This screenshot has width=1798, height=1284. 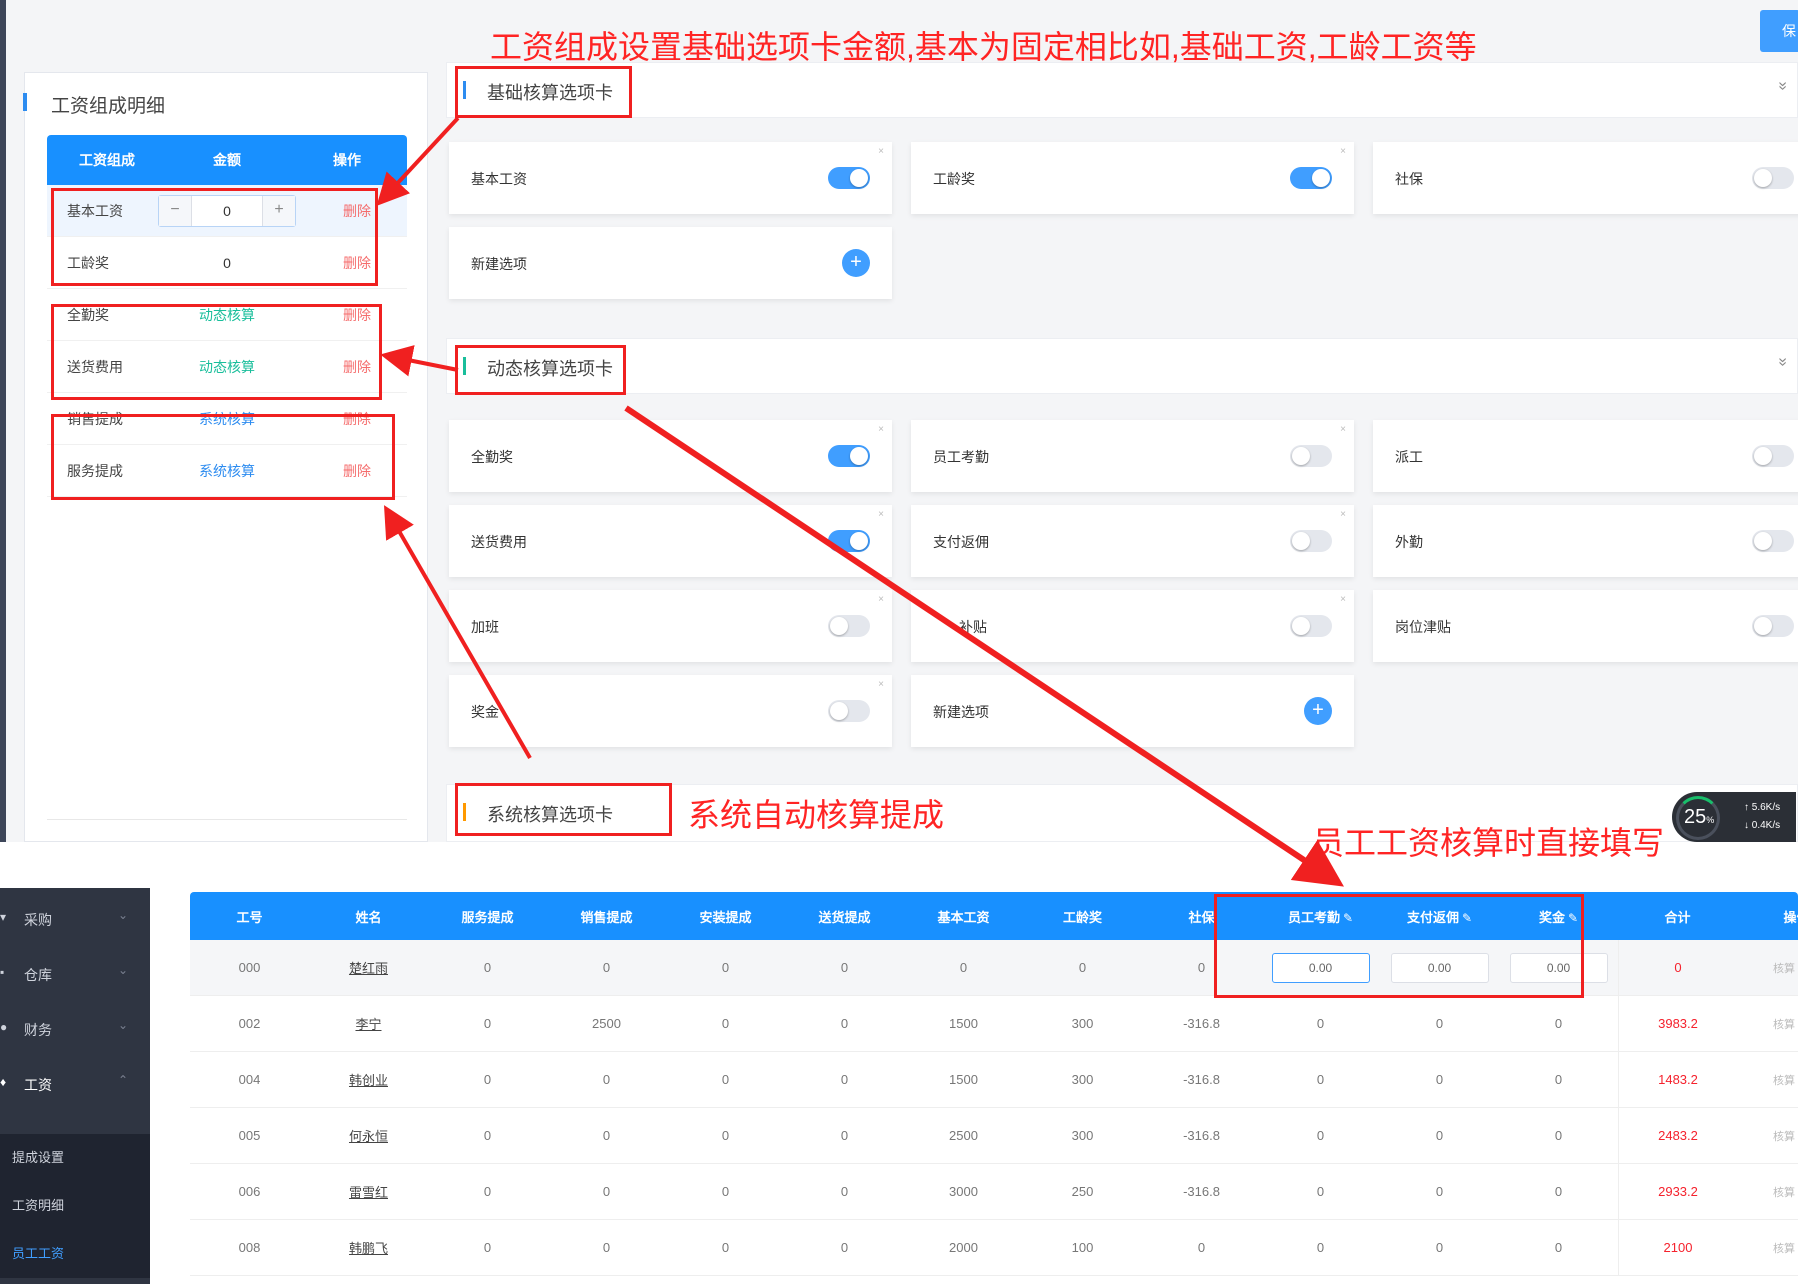 What do you see at coordinates (75, 1206) in the screenshot?
I see `sidebar-subitem-salary-detail: 工资明细` at bounding box center [75, 1206].